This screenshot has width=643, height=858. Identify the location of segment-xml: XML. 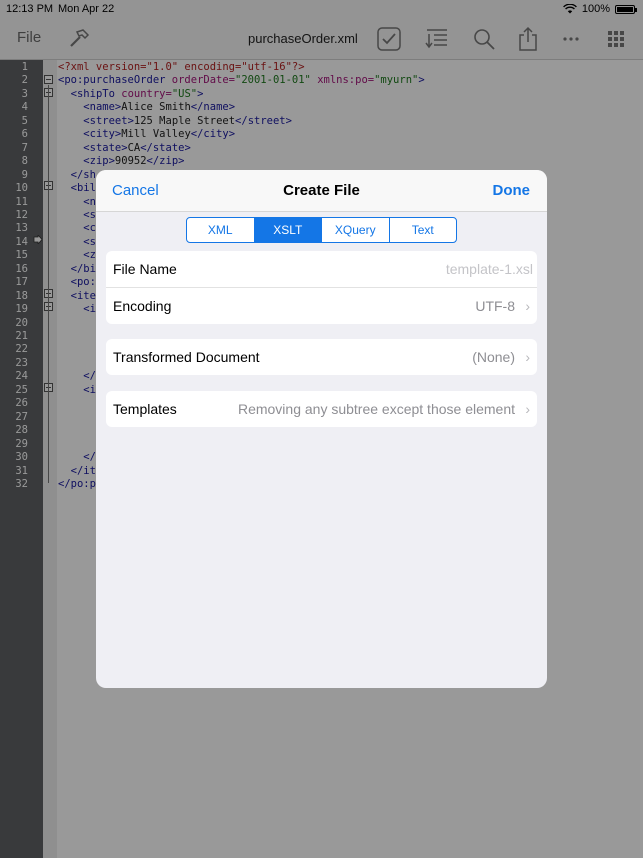
(221, 230).